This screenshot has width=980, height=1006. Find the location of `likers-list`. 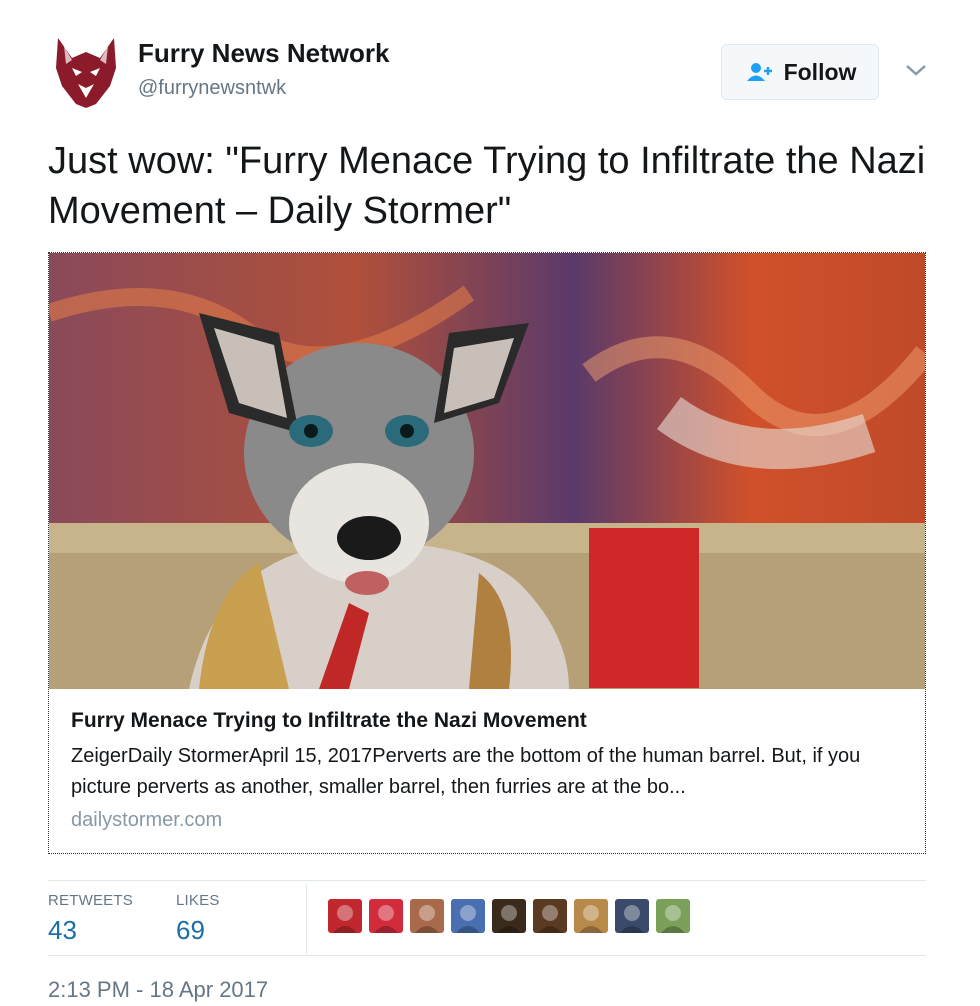

likers-list is located at coordinates (509, 916).